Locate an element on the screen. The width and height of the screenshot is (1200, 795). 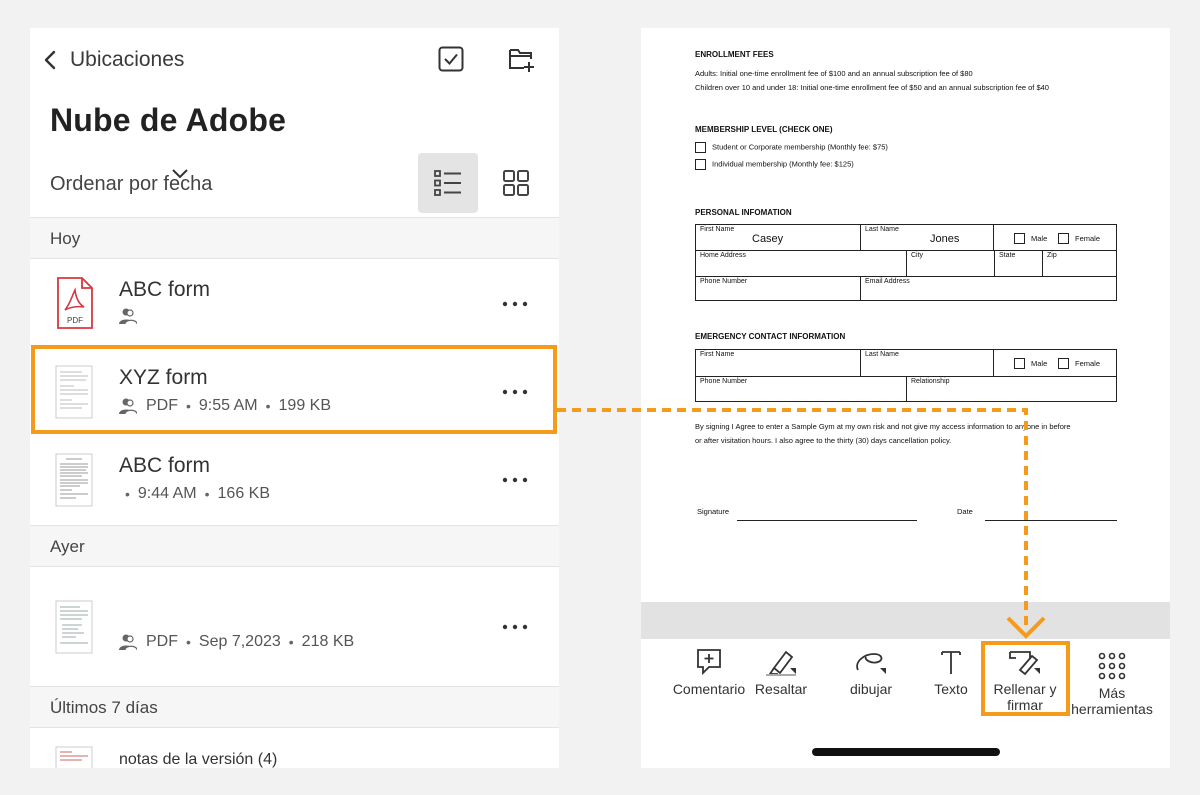
connector-arrow is located at coordinates (801, 523).